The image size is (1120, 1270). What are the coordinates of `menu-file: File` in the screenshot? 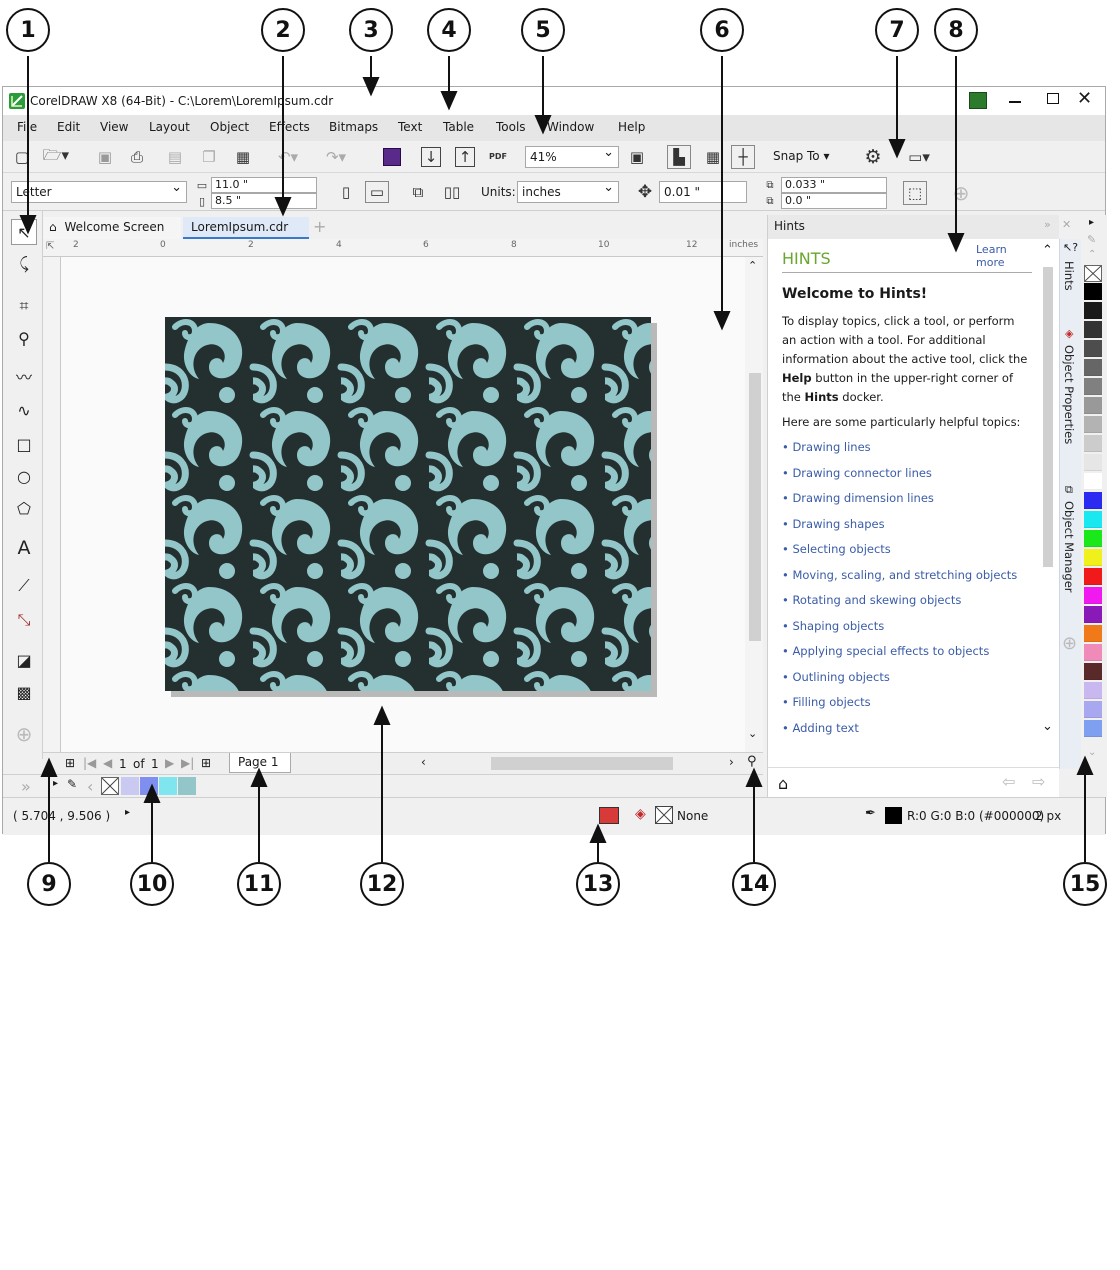 It's located at (27, 127).